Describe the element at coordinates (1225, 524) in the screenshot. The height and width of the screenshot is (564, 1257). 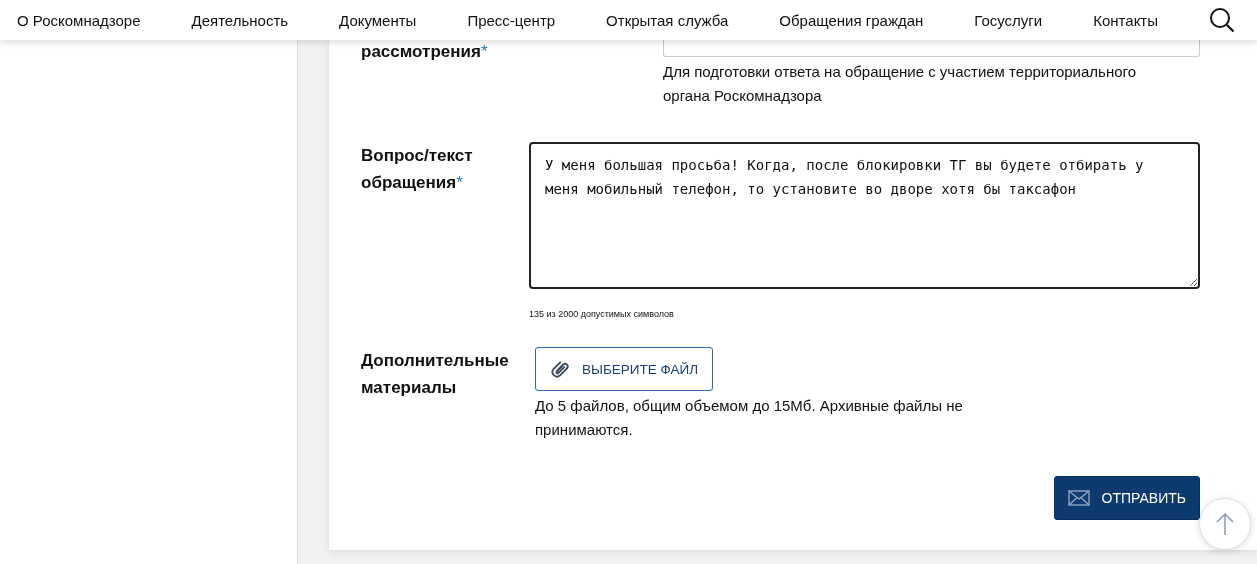
I see `arrow-up-icon` at that location.